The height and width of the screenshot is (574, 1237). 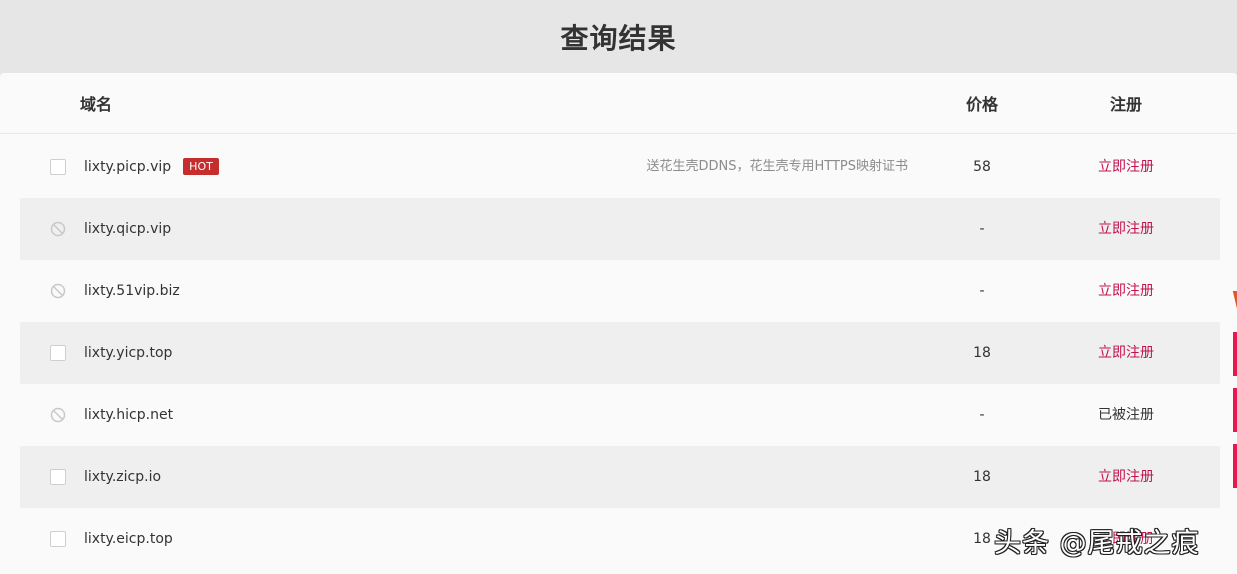 I want to click on domain-cell: lixty.picp.vip HOT, so click(x=151, y=167).